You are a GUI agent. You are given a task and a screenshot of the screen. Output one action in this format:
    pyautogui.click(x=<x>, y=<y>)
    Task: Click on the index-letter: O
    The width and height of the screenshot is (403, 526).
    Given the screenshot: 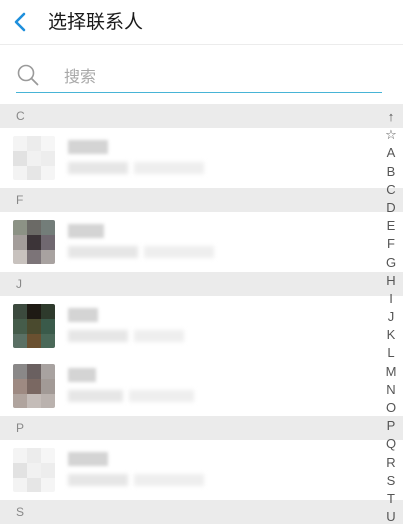 What is the action you would take?
    pyautogui.click(x=391, y=408)
    